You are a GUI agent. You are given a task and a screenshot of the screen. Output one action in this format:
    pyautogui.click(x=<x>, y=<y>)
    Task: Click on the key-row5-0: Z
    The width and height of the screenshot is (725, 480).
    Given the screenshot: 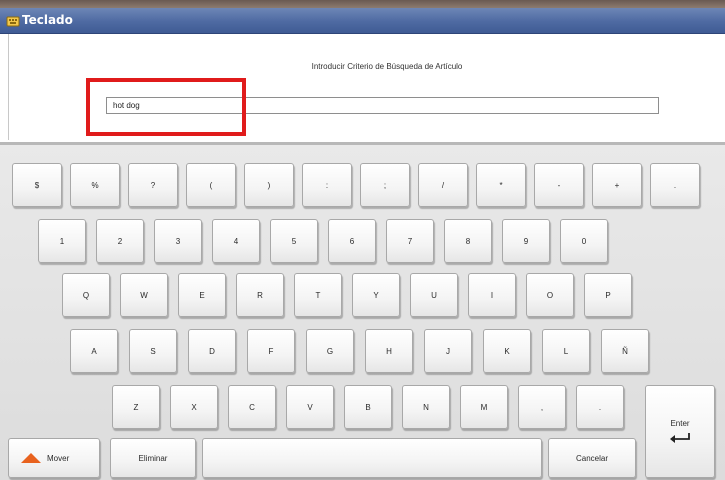 What is the action you would take?
    pyautogui.click(x=136, y=407)
    